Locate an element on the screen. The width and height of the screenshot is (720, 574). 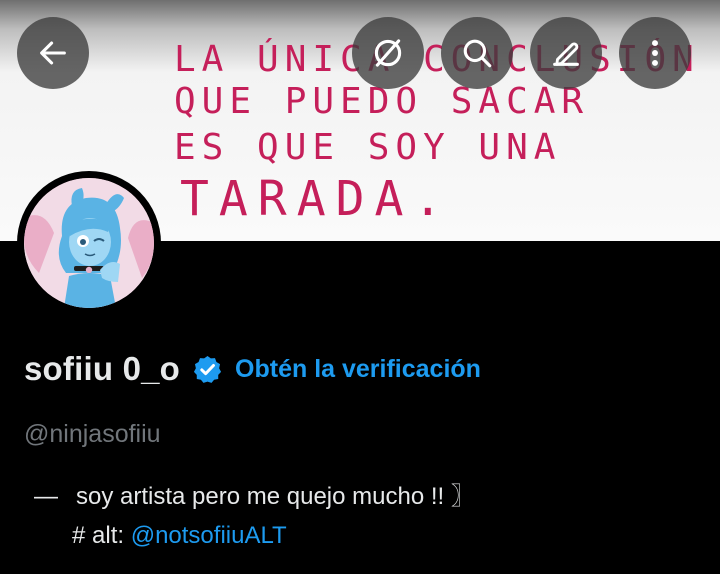
search-icon is located at coordinates (477, 53).